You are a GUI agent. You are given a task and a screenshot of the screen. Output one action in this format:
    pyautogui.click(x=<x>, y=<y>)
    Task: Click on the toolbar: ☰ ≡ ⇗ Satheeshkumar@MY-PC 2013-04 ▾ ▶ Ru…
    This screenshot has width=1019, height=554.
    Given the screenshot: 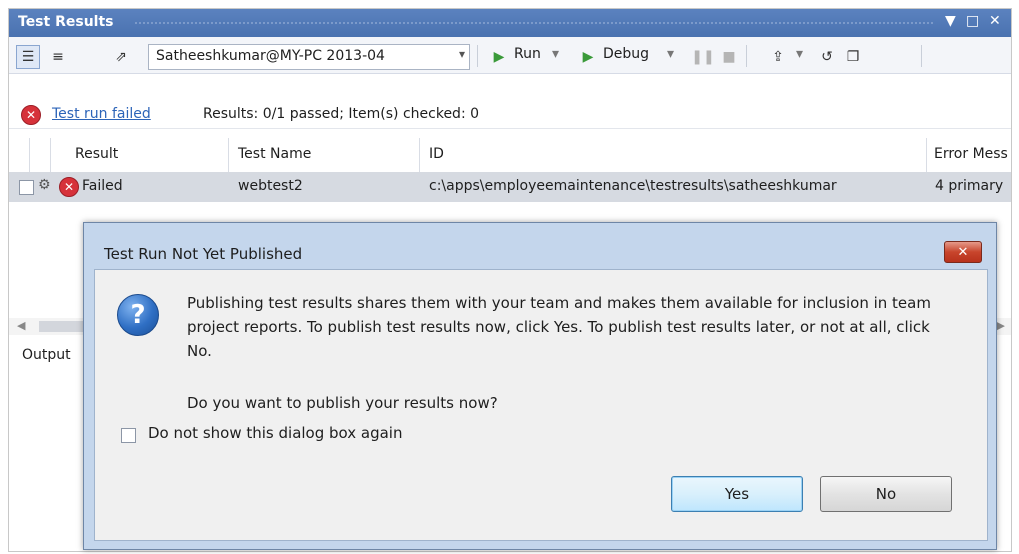 What is the action you would take?
    pyautogui.click(x=510, y=55)
    